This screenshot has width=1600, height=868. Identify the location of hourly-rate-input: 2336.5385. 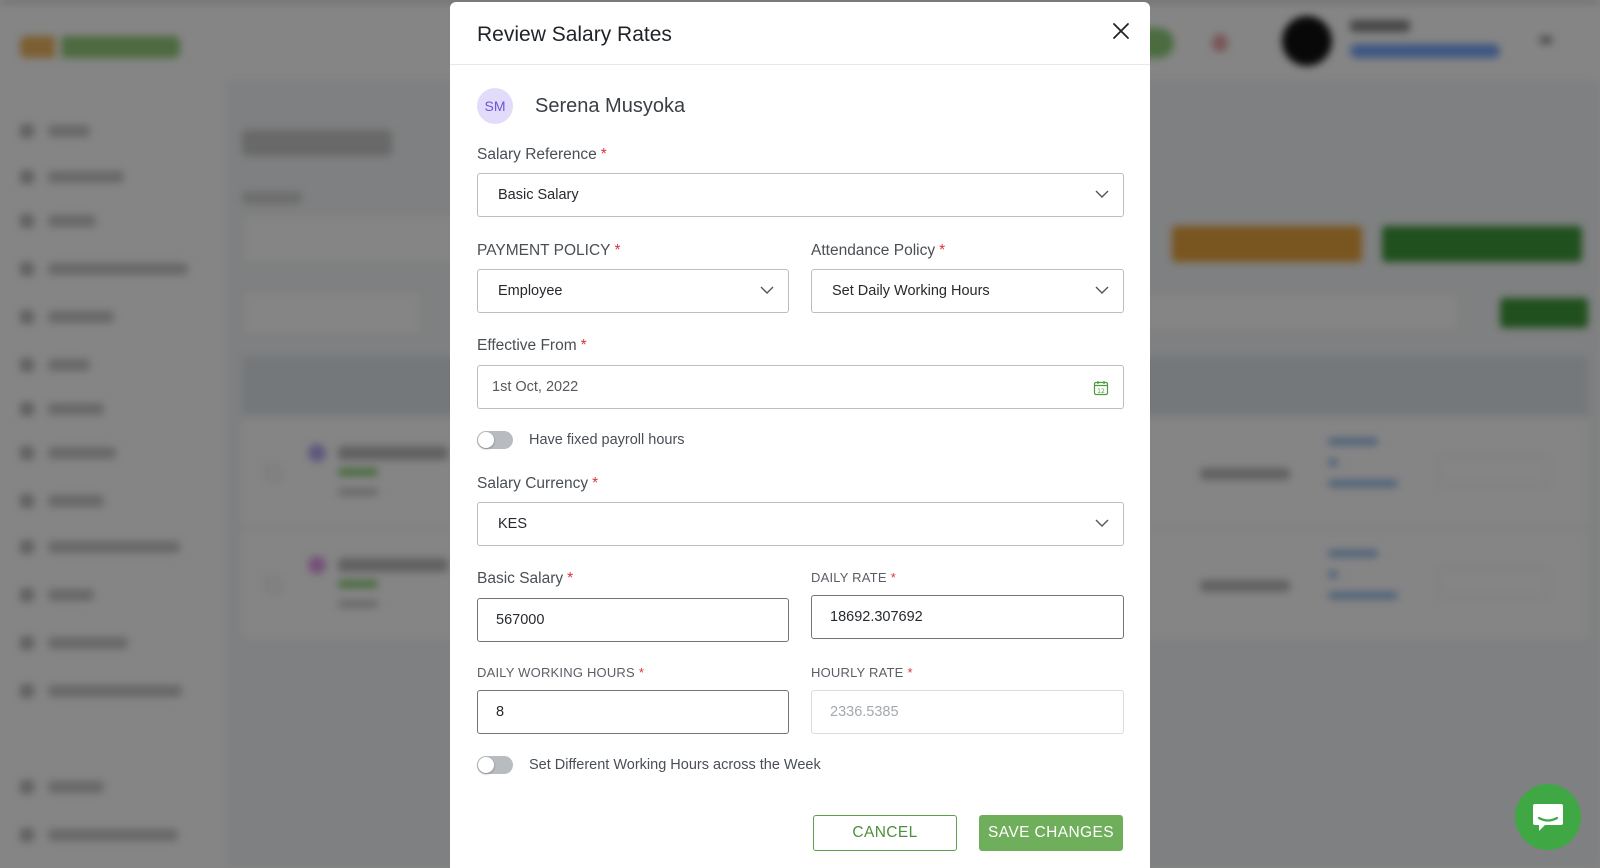
(967, 712).